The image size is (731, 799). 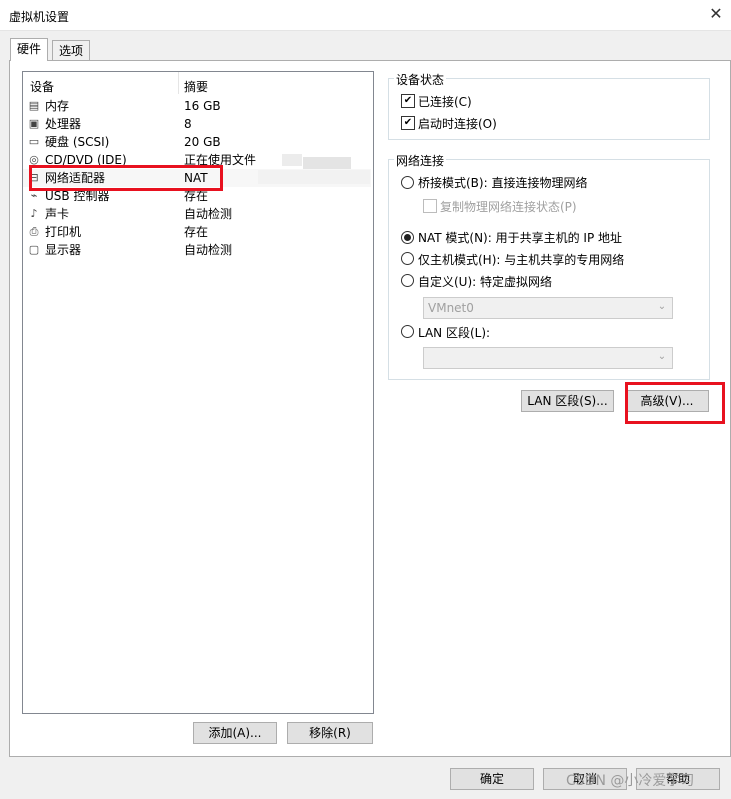 What do you see at coordinates (202, 142) in the screenshot?
I see `device-summary: 20 GB` at bounding box center [202, 142].